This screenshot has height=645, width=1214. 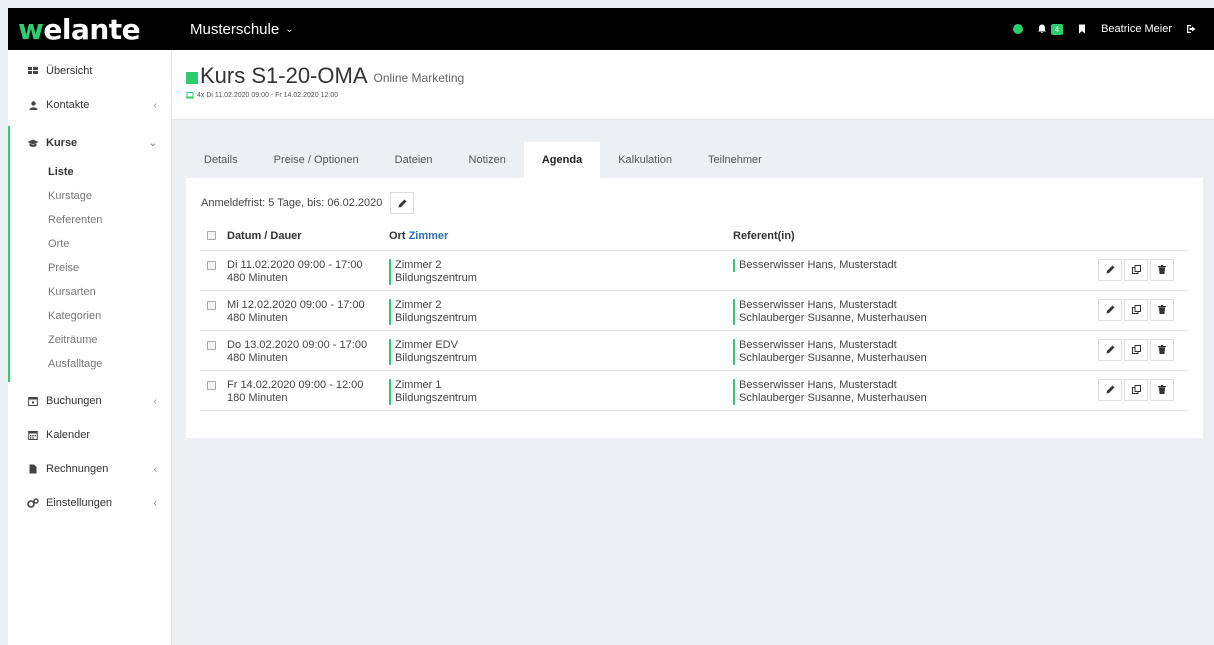 What do you see at coordinates (487, 160) in the screenshot?
I see `tab-notes: Notizen` at bounding box center [487, 160].